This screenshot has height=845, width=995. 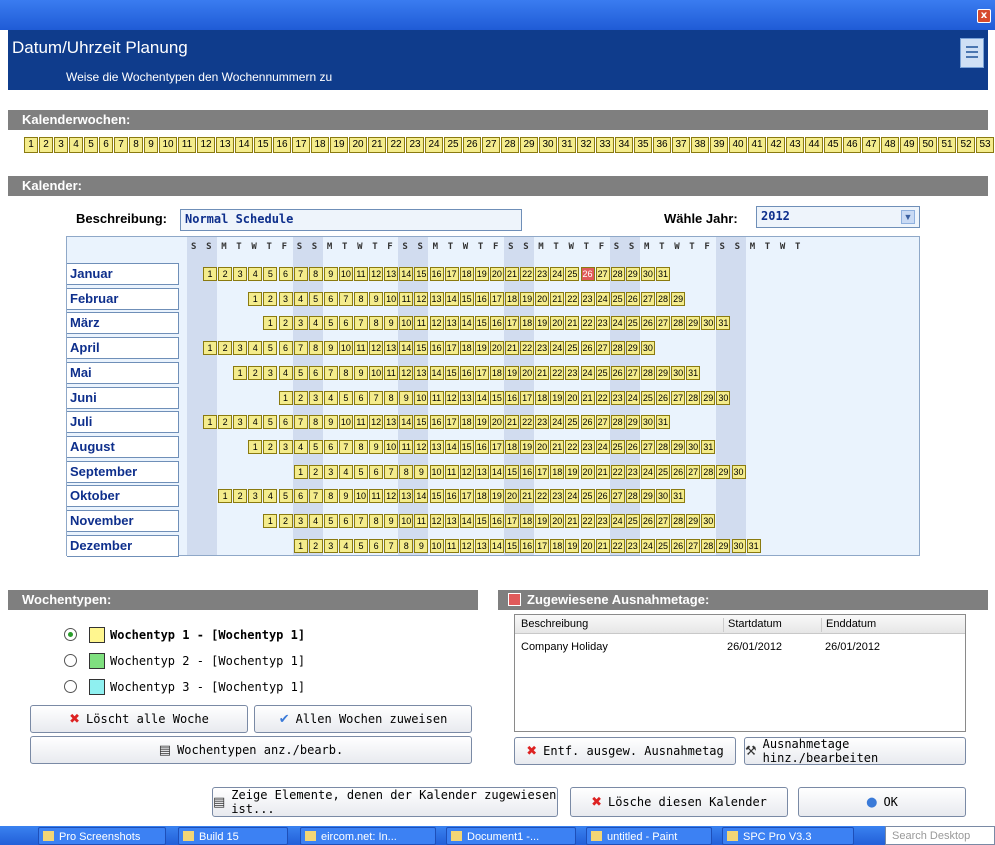 I want to click on week-number: 10, so click(x=168, y=145).